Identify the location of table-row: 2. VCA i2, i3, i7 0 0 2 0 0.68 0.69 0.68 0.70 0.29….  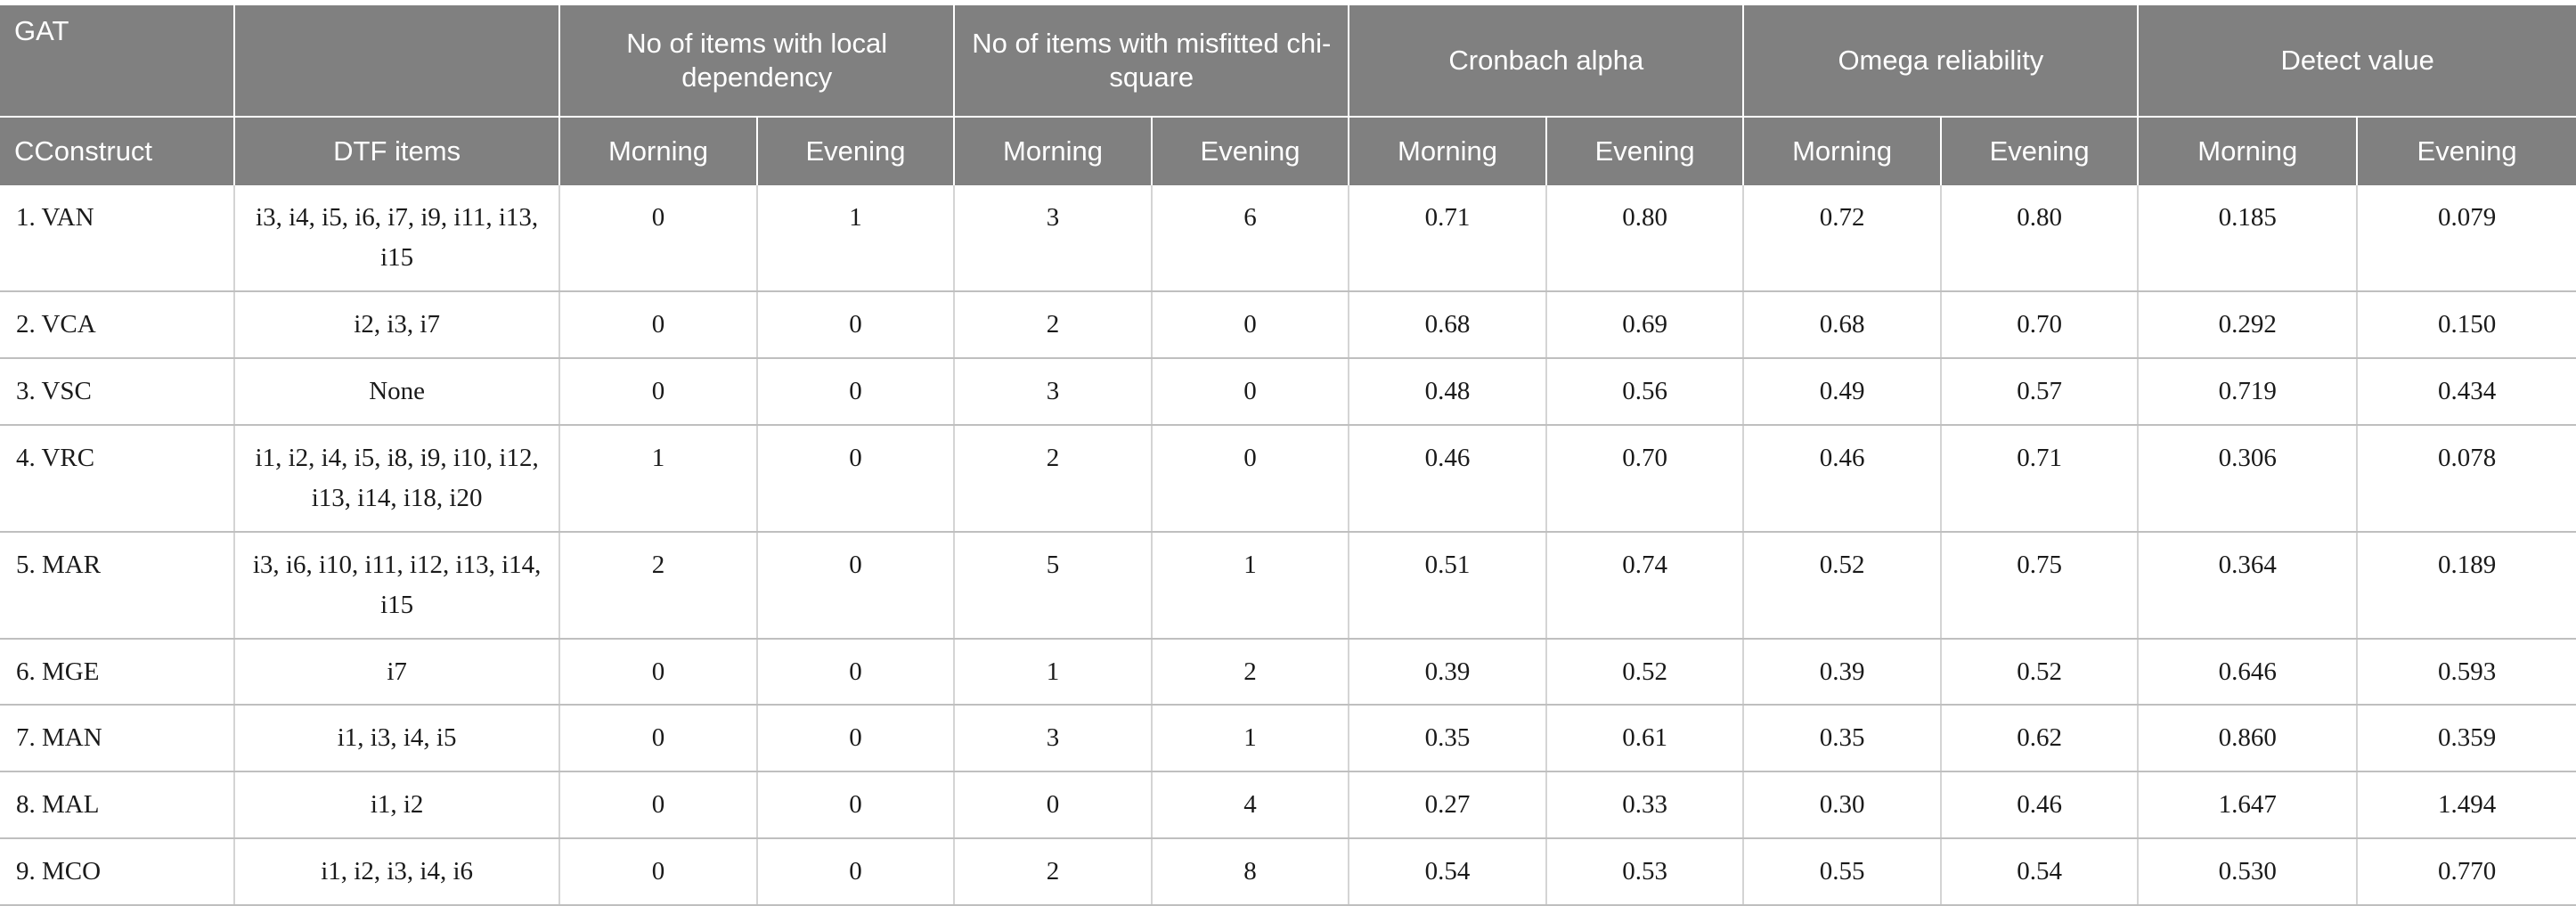
(1288, 325).